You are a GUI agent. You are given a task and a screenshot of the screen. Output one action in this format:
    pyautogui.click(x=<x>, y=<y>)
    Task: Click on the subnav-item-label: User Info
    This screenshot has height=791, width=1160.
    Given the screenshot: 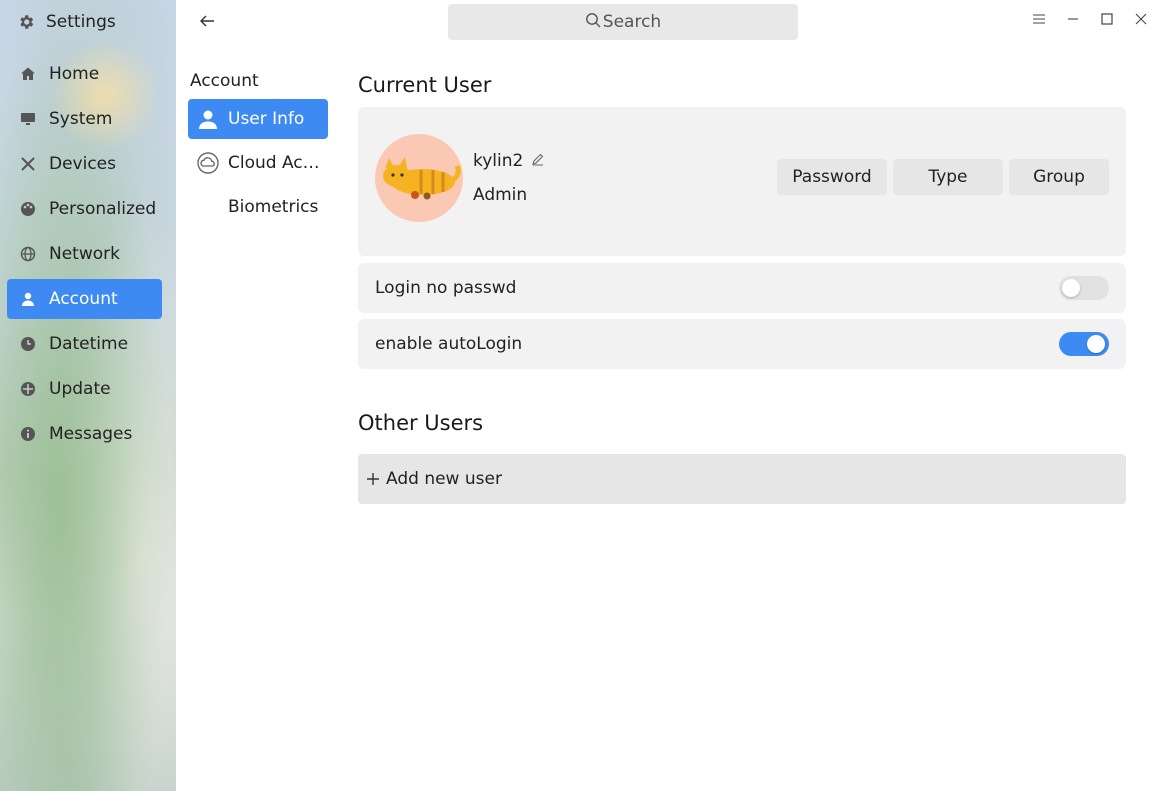 What is the action you would take?
    pyautogui.click(x=266, y=119)
    